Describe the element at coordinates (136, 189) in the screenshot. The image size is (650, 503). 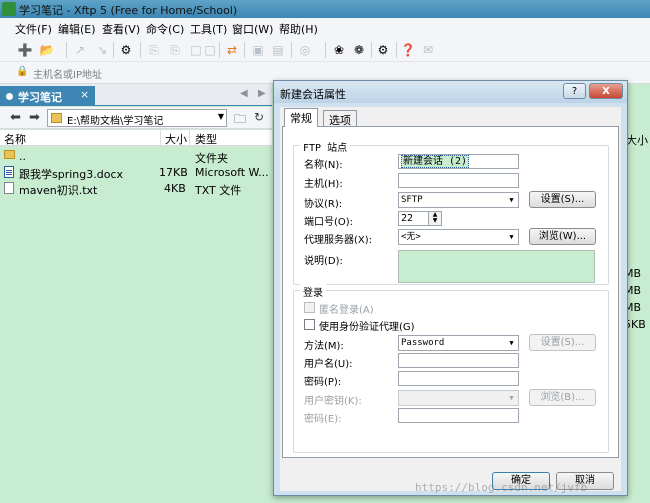
I see `list-item: maven初识.txt 4KB TXT 文件` at that location.